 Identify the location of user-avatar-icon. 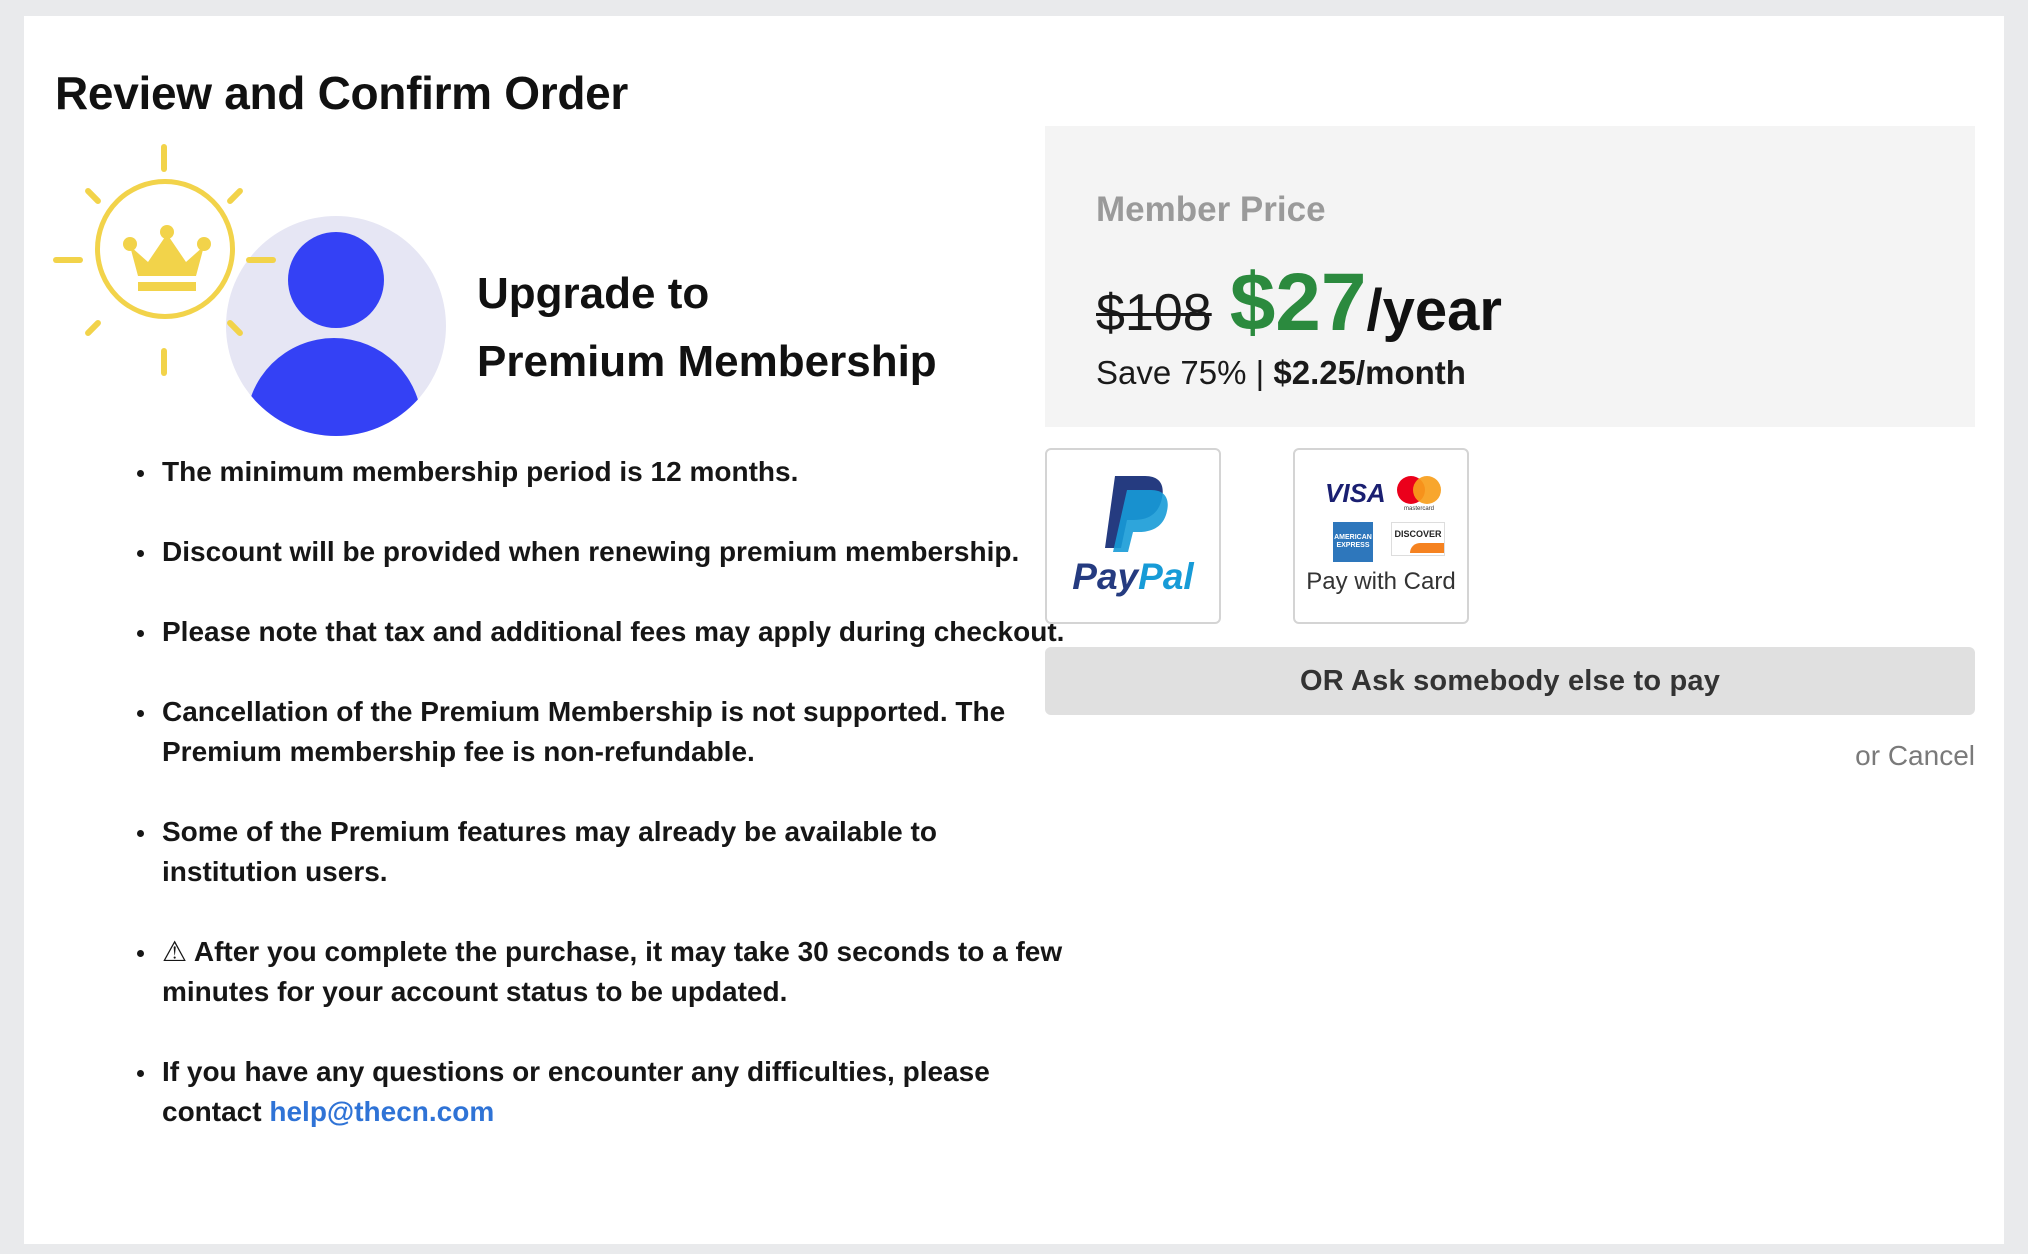
(336, 326).